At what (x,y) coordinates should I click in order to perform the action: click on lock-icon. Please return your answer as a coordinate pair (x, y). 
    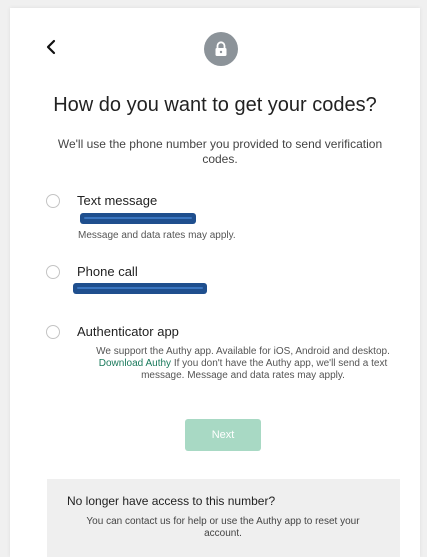
    Looking at the image, I should click on (221, 48).